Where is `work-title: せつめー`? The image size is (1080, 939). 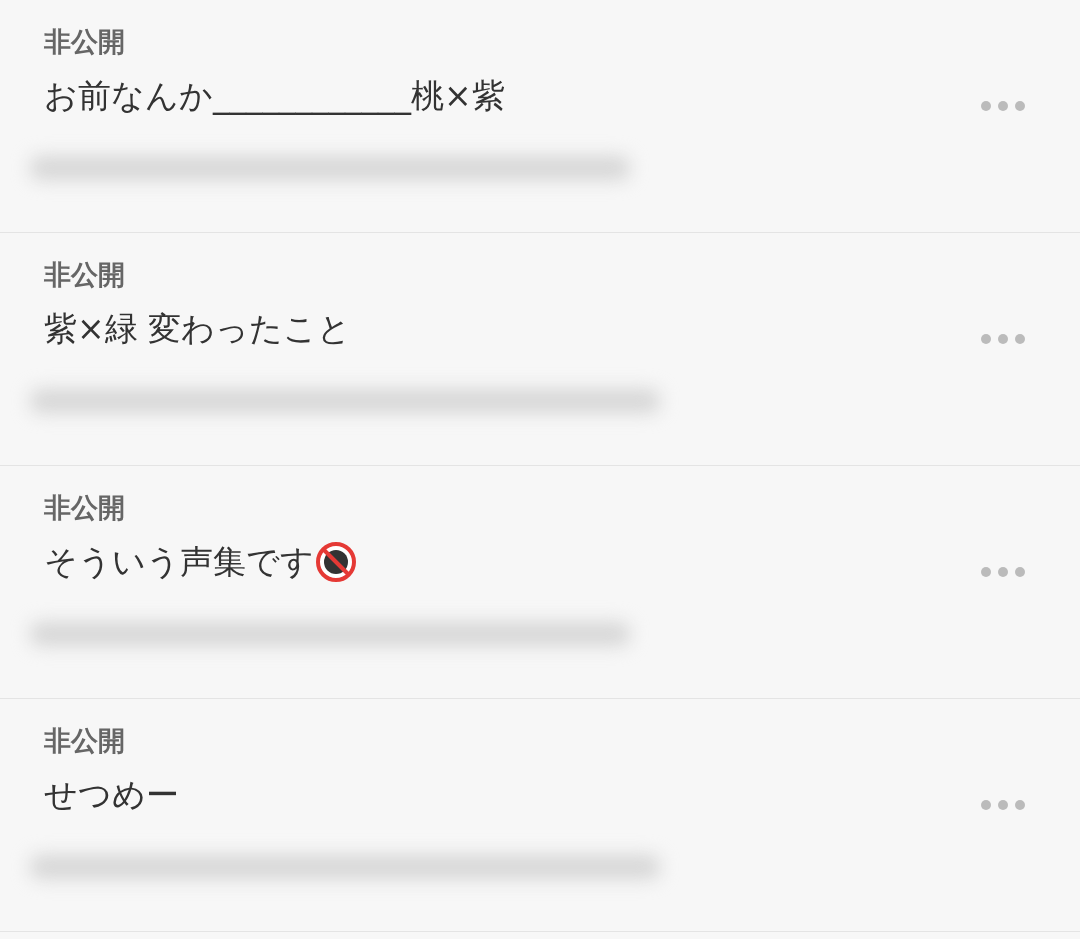
work-title: せつめー is located at coordinates (111, 795).